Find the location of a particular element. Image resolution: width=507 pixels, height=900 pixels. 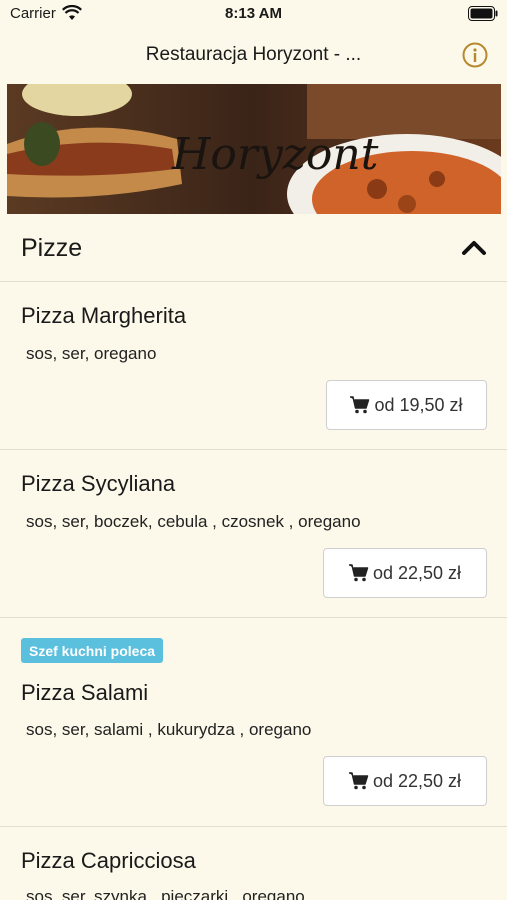

banner-photo: Horyzont is located at coordinates (254, 149).